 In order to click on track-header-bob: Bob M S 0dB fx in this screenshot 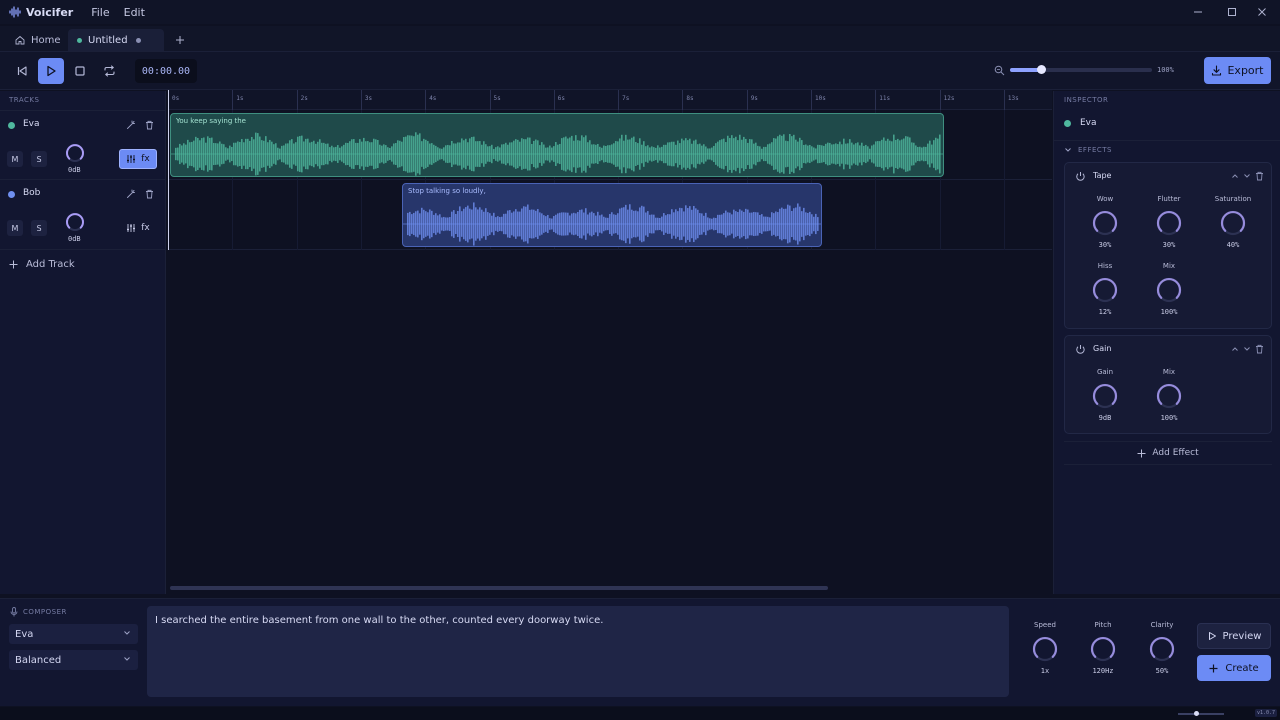, I will do `click(83, 215)`.